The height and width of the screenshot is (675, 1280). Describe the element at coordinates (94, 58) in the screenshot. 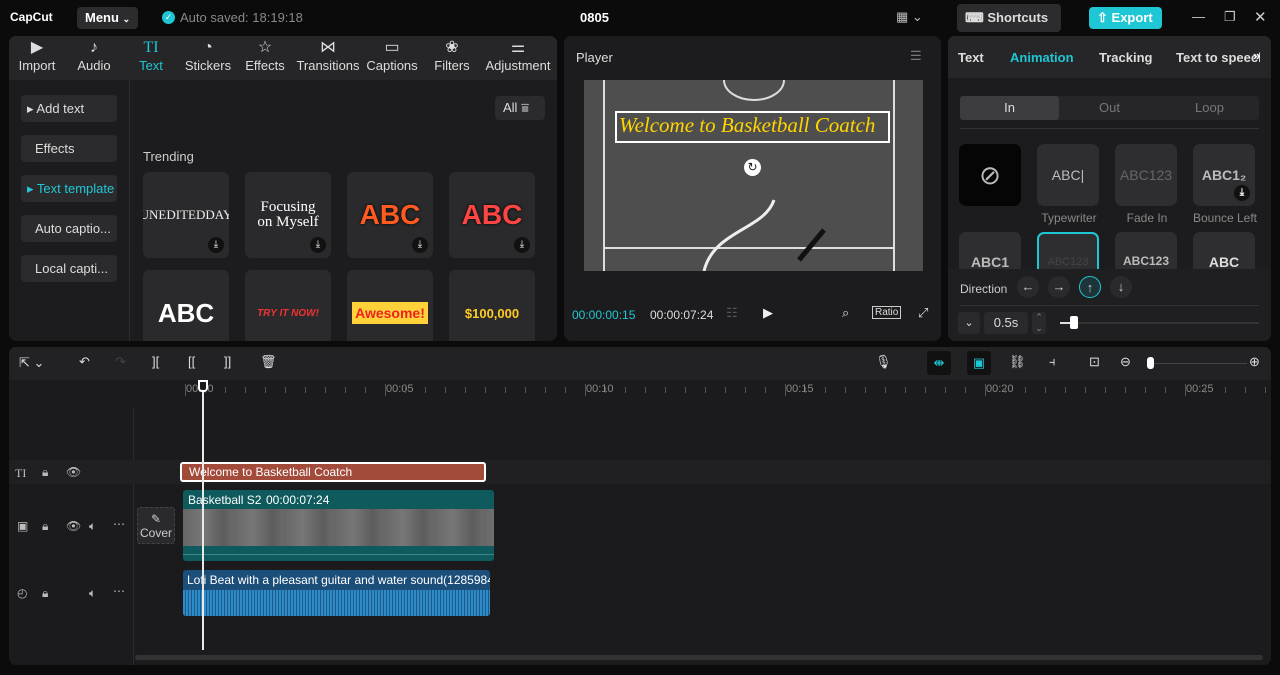

I see `tab-audio: ♪ Audio` at that location.